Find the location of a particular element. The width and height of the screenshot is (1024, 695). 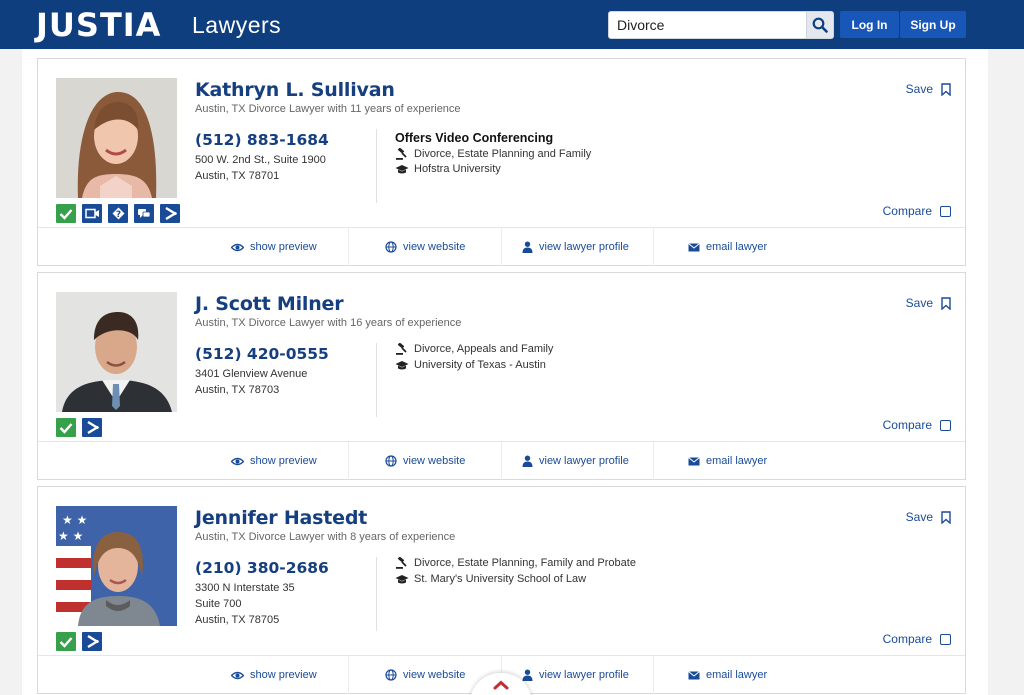

address-line: 500 W. 2nd St., Suite 1900 is located at coordinates (260, 160).